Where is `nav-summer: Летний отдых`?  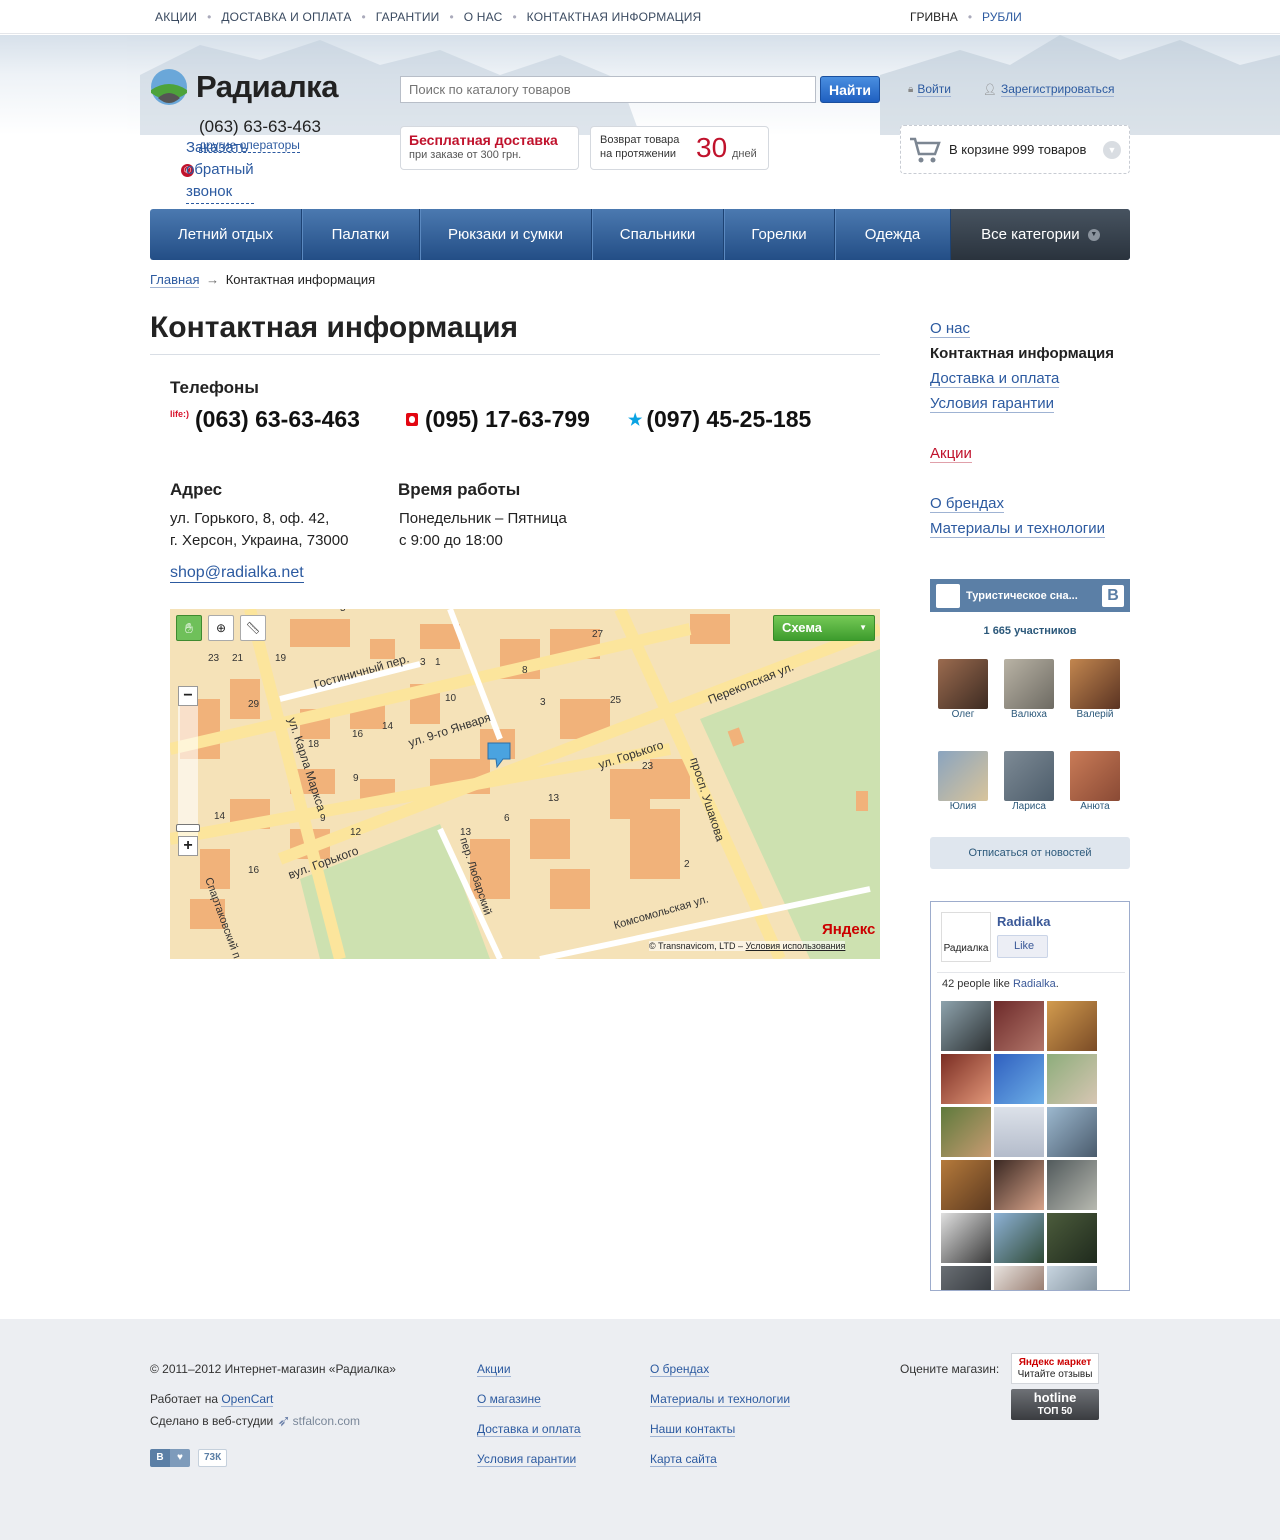
nav-summer: Летний отдых is located at coordinates (226, 234).